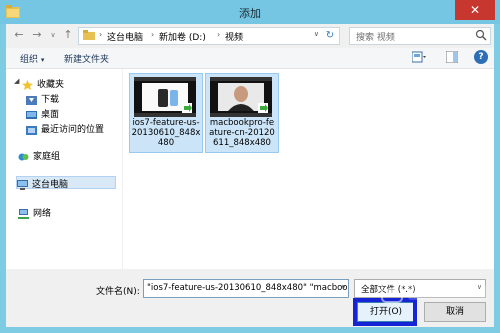 This screenshot has height=333, width=500. I want to click on expand-caret-icon: ◢, so click(16, 81).